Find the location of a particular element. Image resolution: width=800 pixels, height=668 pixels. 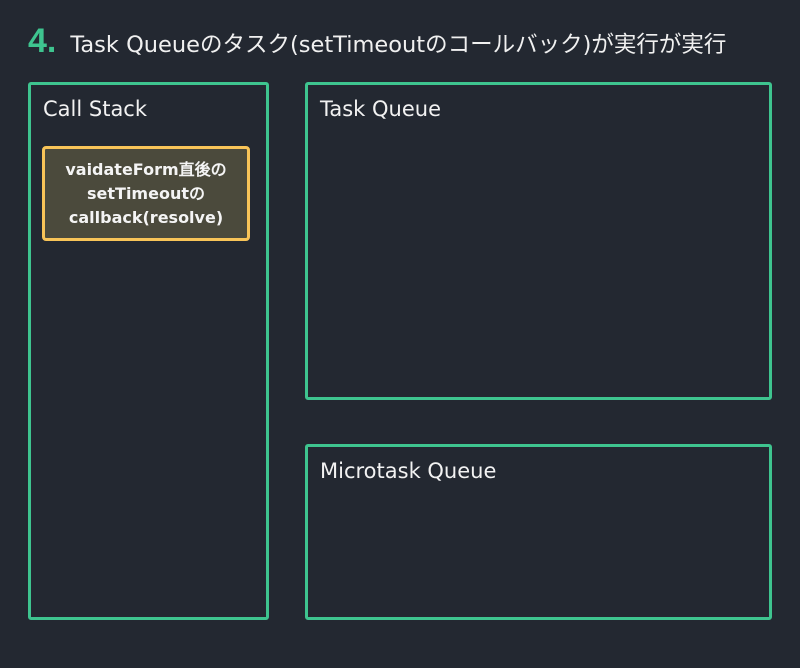

frame-line: setTimeoutの is located at coordinates (146, 193).